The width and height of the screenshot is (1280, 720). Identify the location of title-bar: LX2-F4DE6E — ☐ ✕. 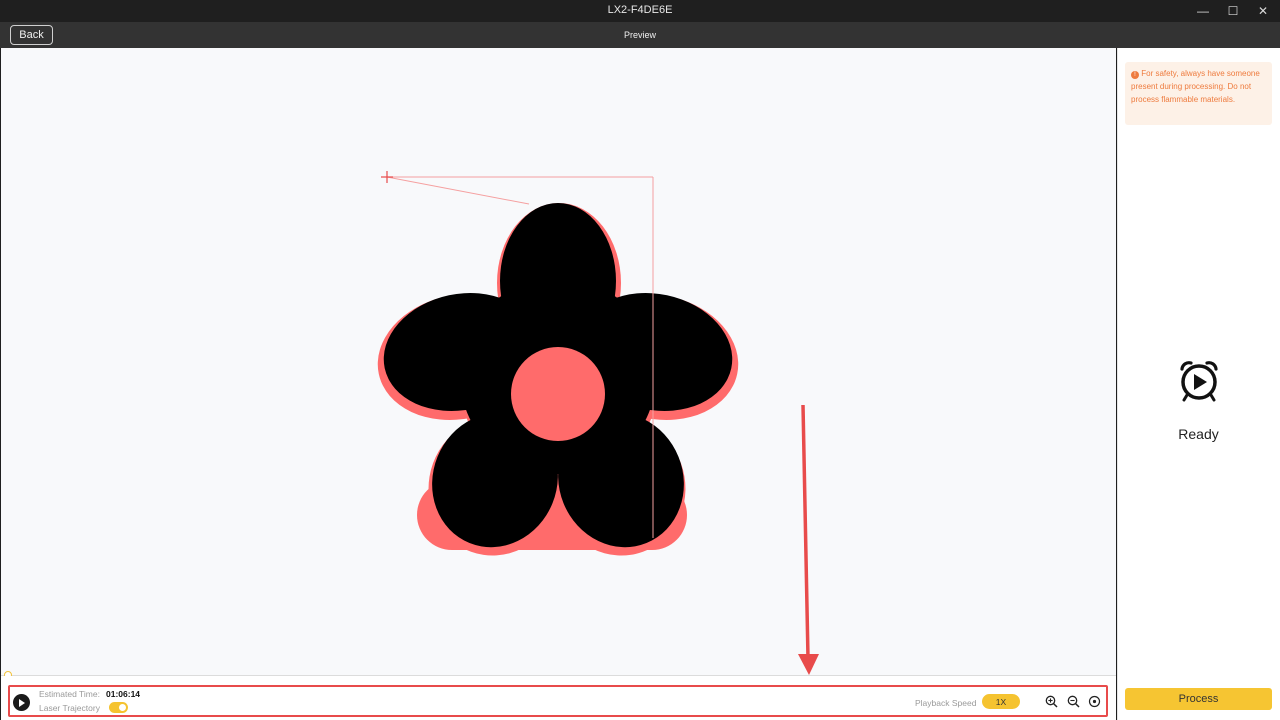
(640, 11).